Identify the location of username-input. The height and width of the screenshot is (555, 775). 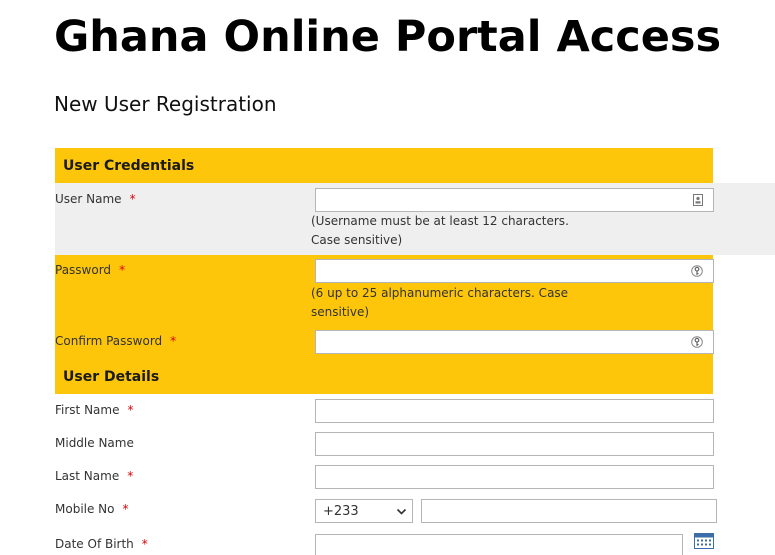
(514, 200).